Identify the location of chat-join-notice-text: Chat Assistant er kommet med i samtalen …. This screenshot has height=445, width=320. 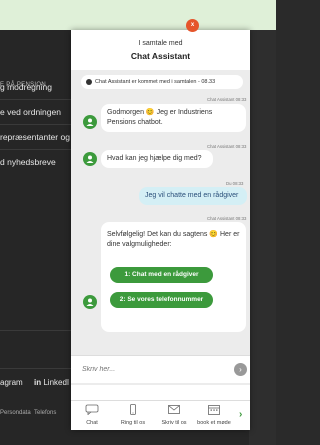
(155, 82).